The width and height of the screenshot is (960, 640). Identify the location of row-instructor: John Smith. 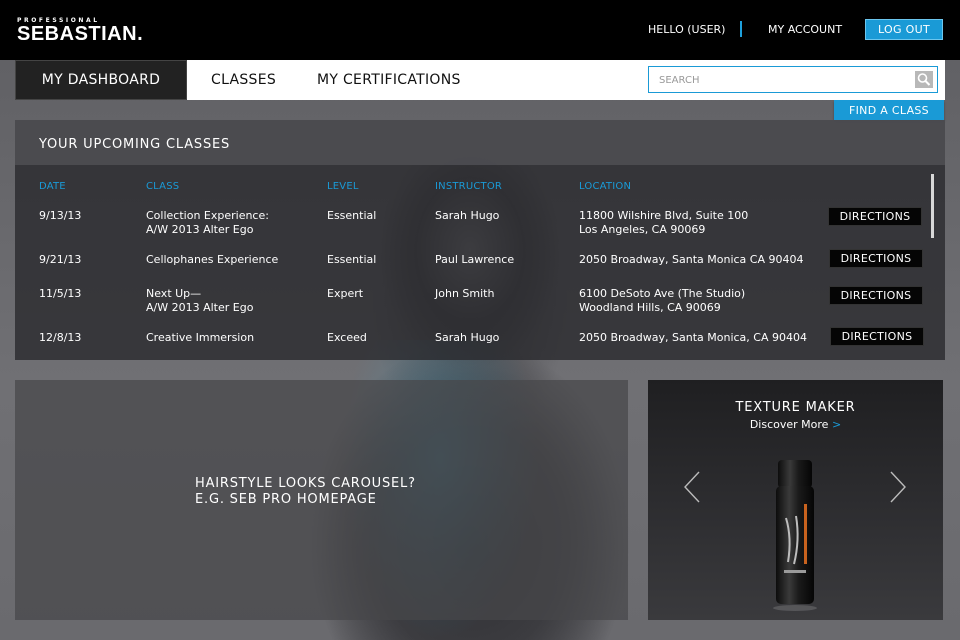
(465, 293).